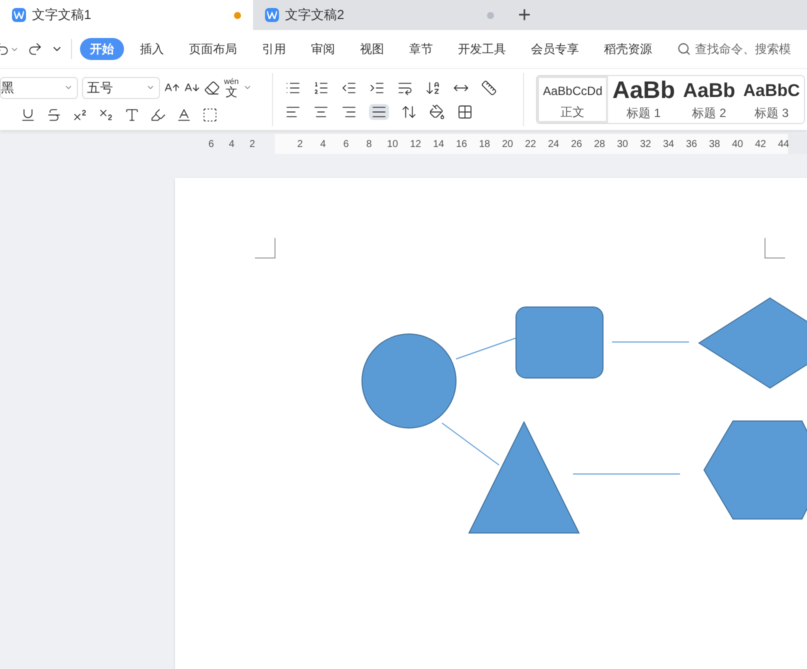 Image resolution: width=807 pixels, height=669 pixels. What do you see at coordinates (482, 49) in the screenshot?
I see `menu-tab: 开发工具` at bounding box center [482, 49].